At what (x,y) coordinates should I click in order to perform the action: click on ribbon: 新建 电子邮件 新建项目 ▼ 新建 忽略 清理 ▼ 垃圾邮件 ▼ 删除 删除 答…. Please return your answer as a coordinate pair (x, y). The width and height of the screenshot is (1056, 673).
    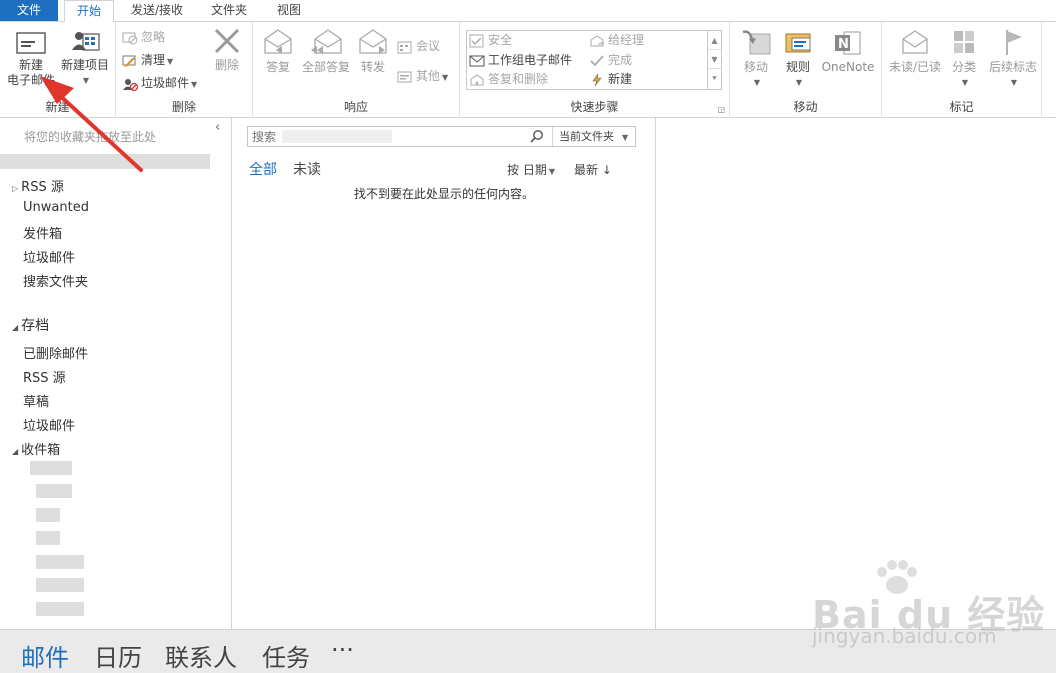
    Looking at the image, I should click on (528, 69).